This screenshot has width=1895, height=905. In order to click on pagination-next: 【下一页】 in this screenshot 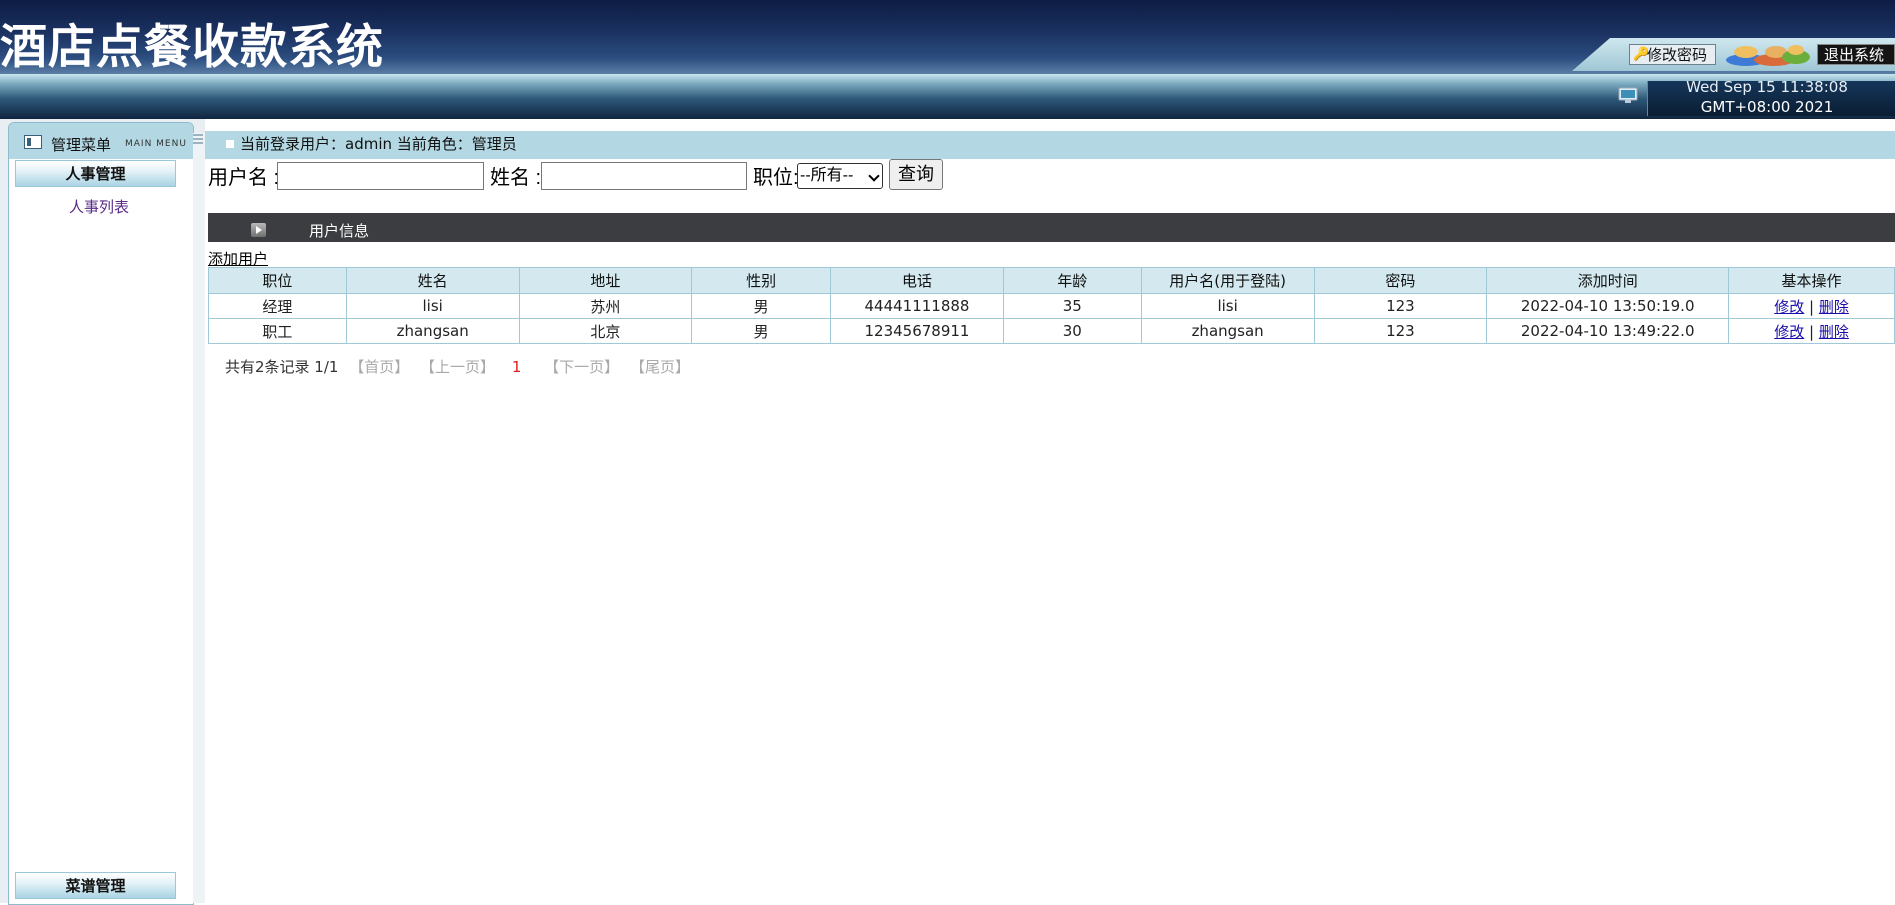, I will do `click(581, 367)`.